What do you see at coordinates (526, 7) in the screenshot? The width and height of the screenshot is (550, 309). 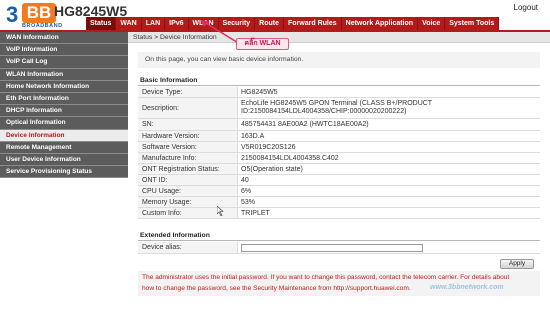 I see `logout-link: Logout` at bounding box center [526, 7].